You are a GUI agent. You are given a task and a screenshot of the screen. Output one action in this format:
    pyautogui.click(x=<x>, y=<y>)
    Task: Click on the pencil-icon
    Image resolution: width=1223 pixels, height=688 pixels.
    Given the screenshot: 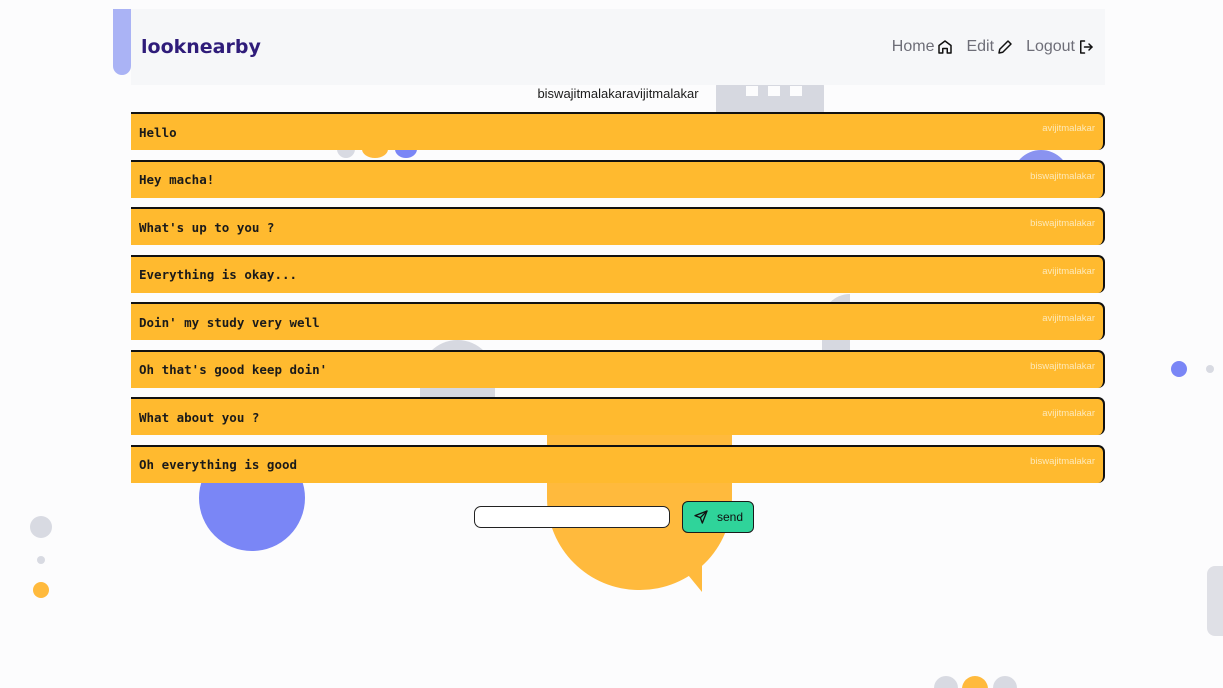 What is the action you would take?
    pyautogui.click(x=1005, y=47)
    